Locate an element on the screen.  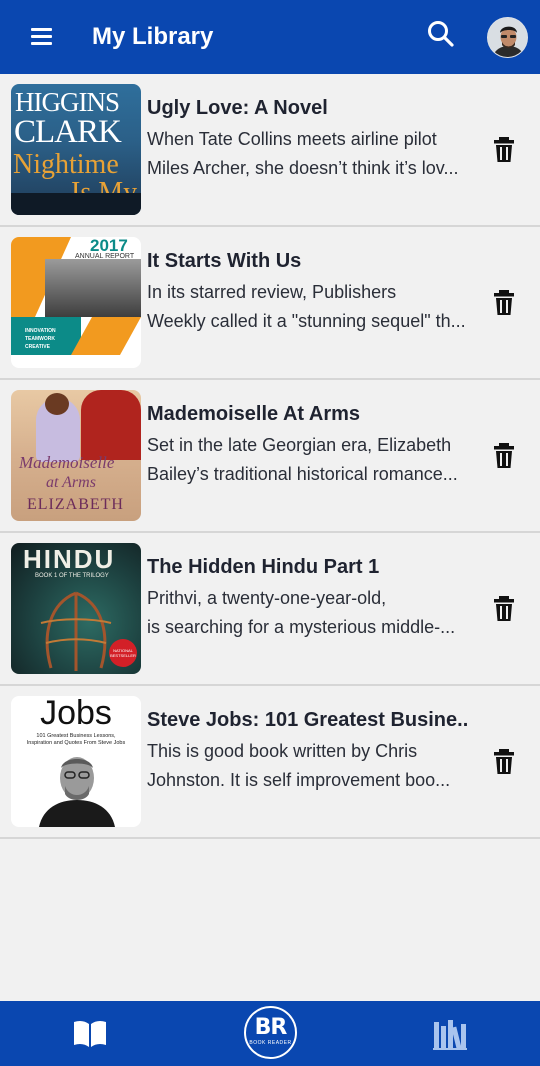
cover-text: NATIONAL BESTSELLER is located at coordinates (123, 653).